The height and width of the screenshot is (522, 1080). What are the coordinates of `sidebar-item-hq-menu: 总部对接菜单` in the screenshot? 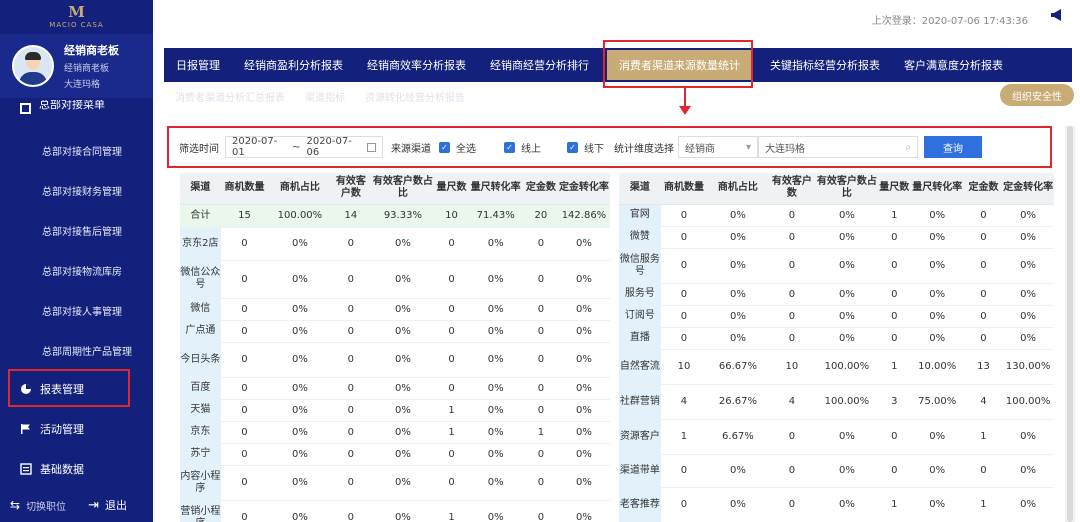 It's located at (62, 108).